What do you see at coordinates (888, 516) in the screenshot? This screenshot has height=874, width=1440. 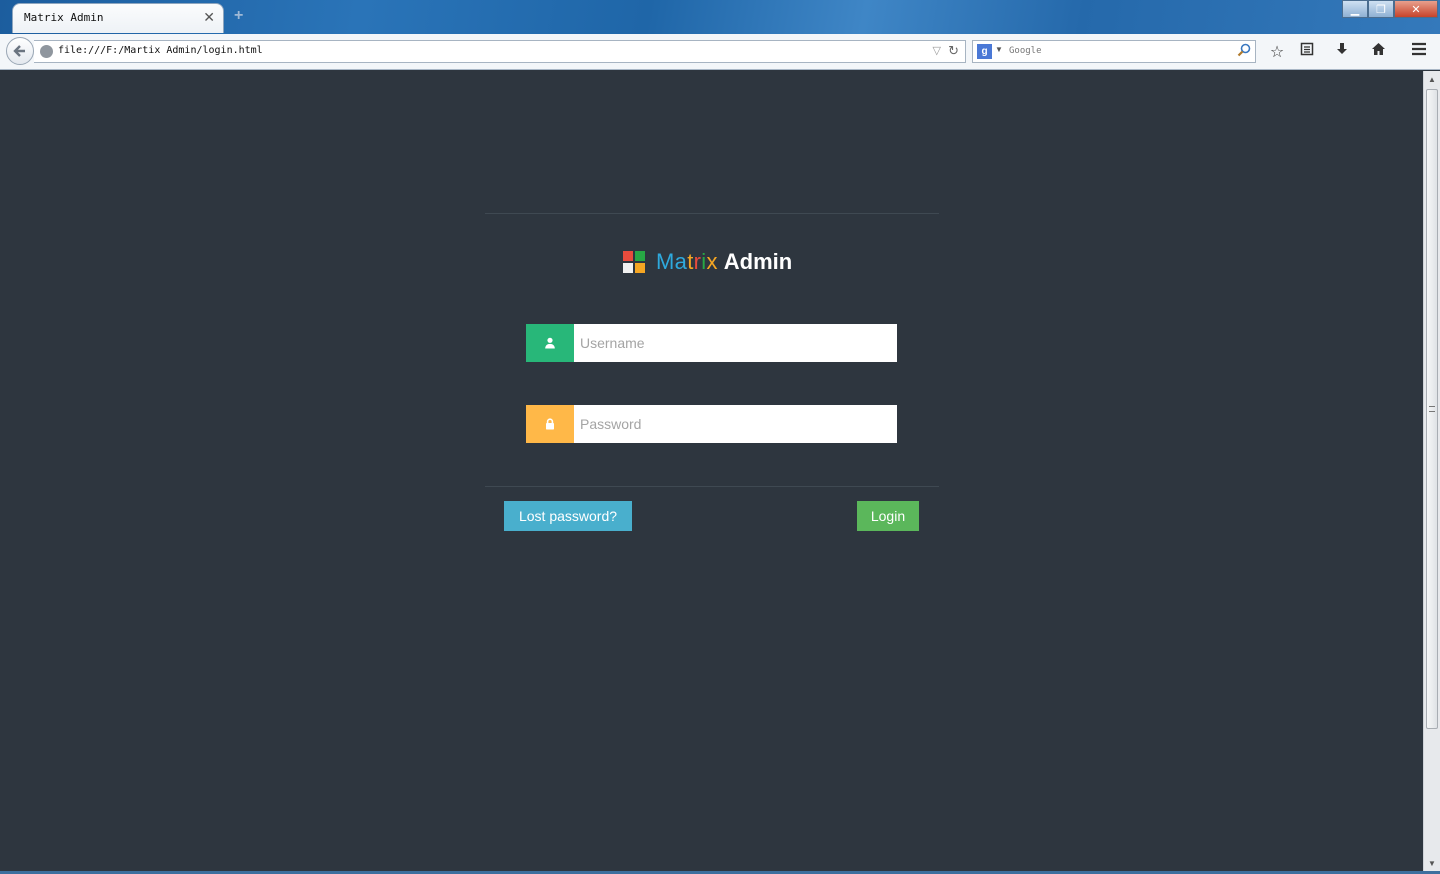 I see `login-button: Login` at bounding box center [888, 516].